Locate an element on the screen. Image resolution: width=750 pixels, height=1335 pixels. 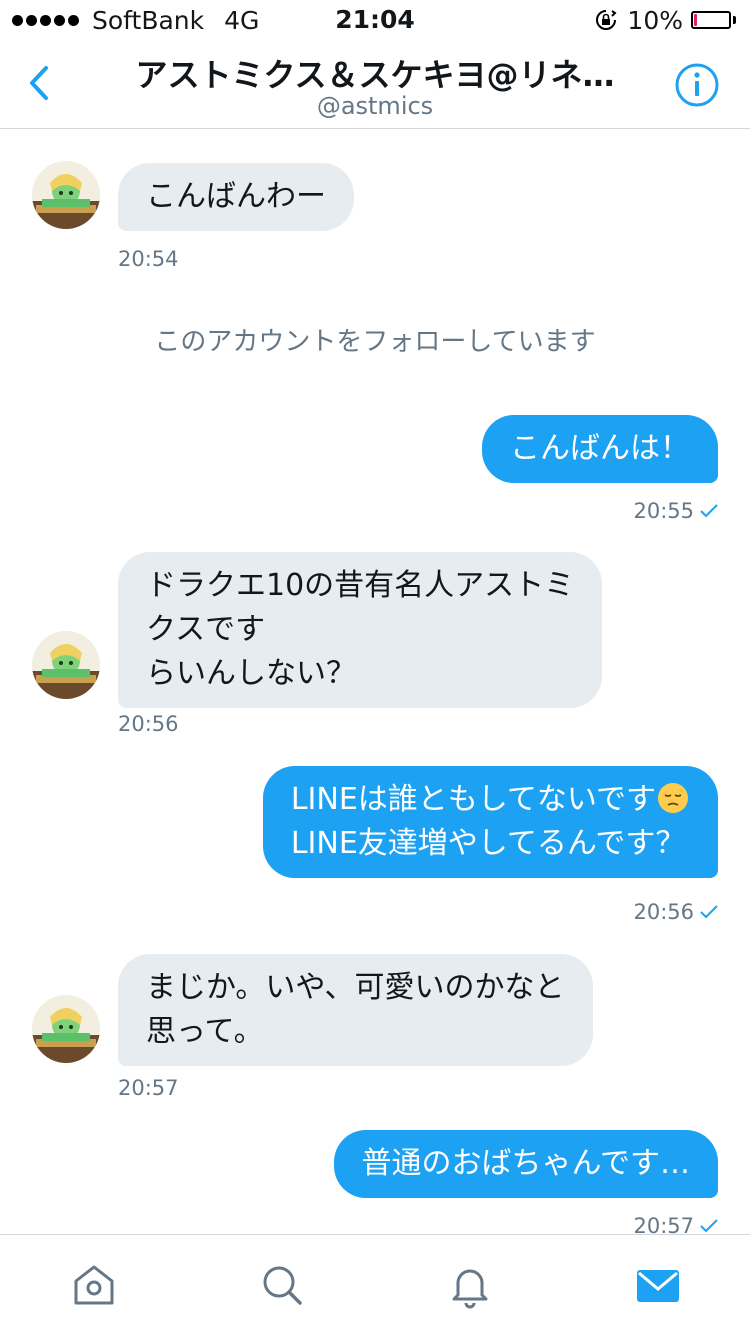
message-bubble-incoming: こんばんわー is located at coordinates (236, 197).